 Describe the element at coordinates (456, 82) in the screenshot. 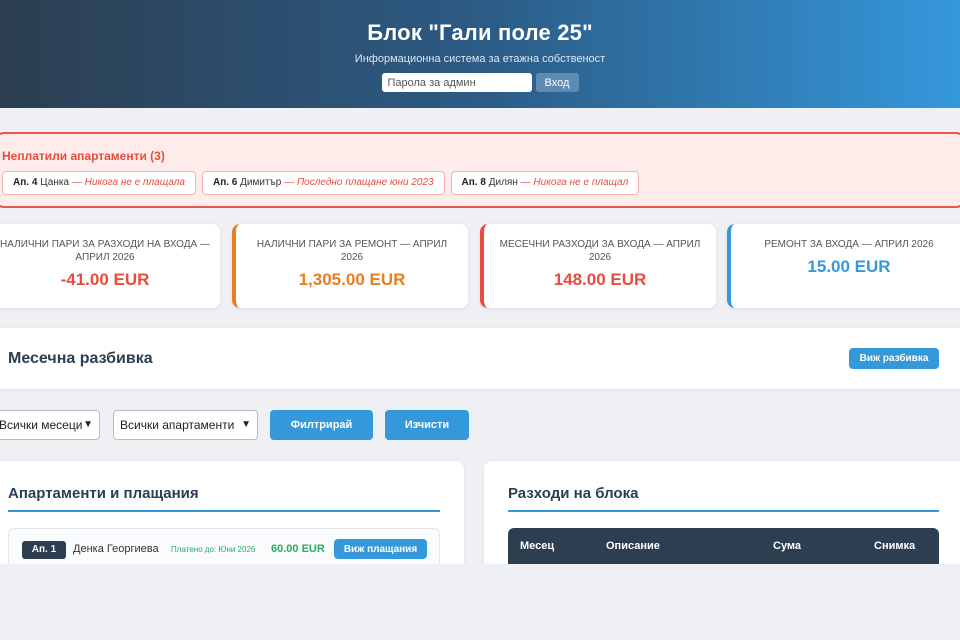

I see `admin-password-input` at that location.